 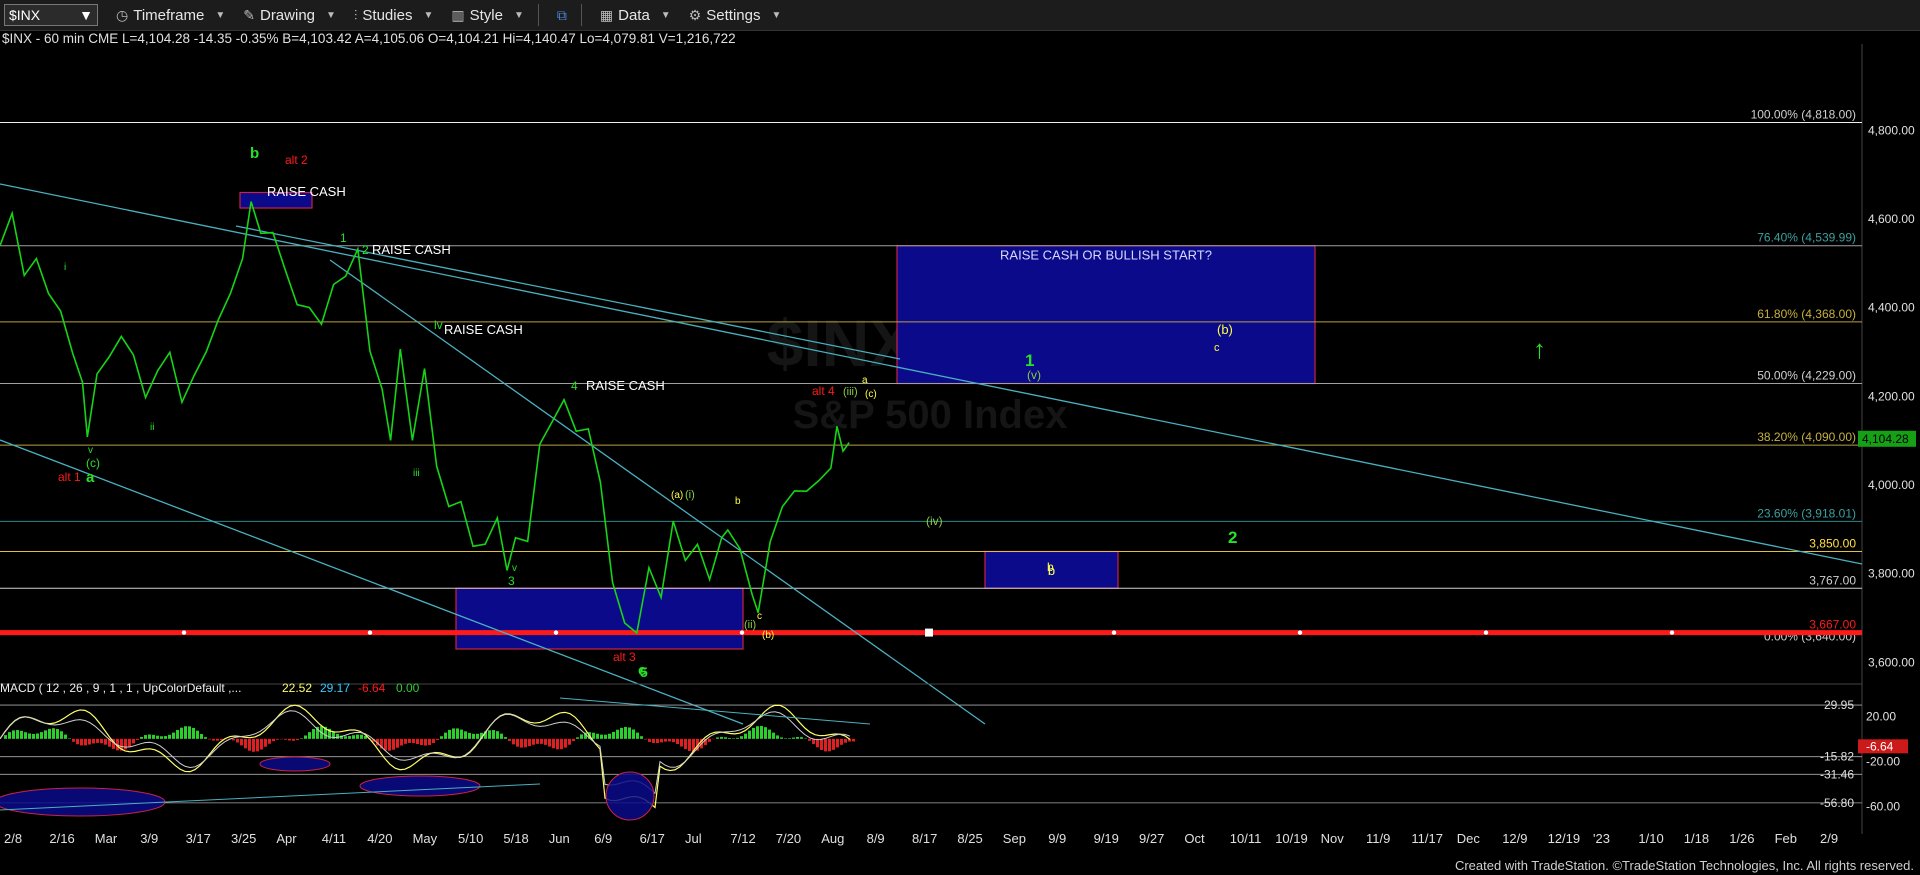 What do you see at coordinates (1829, 838) in the screenshot?
I see `x-tick-label: 2/9` at bounding box center [1829, 838].